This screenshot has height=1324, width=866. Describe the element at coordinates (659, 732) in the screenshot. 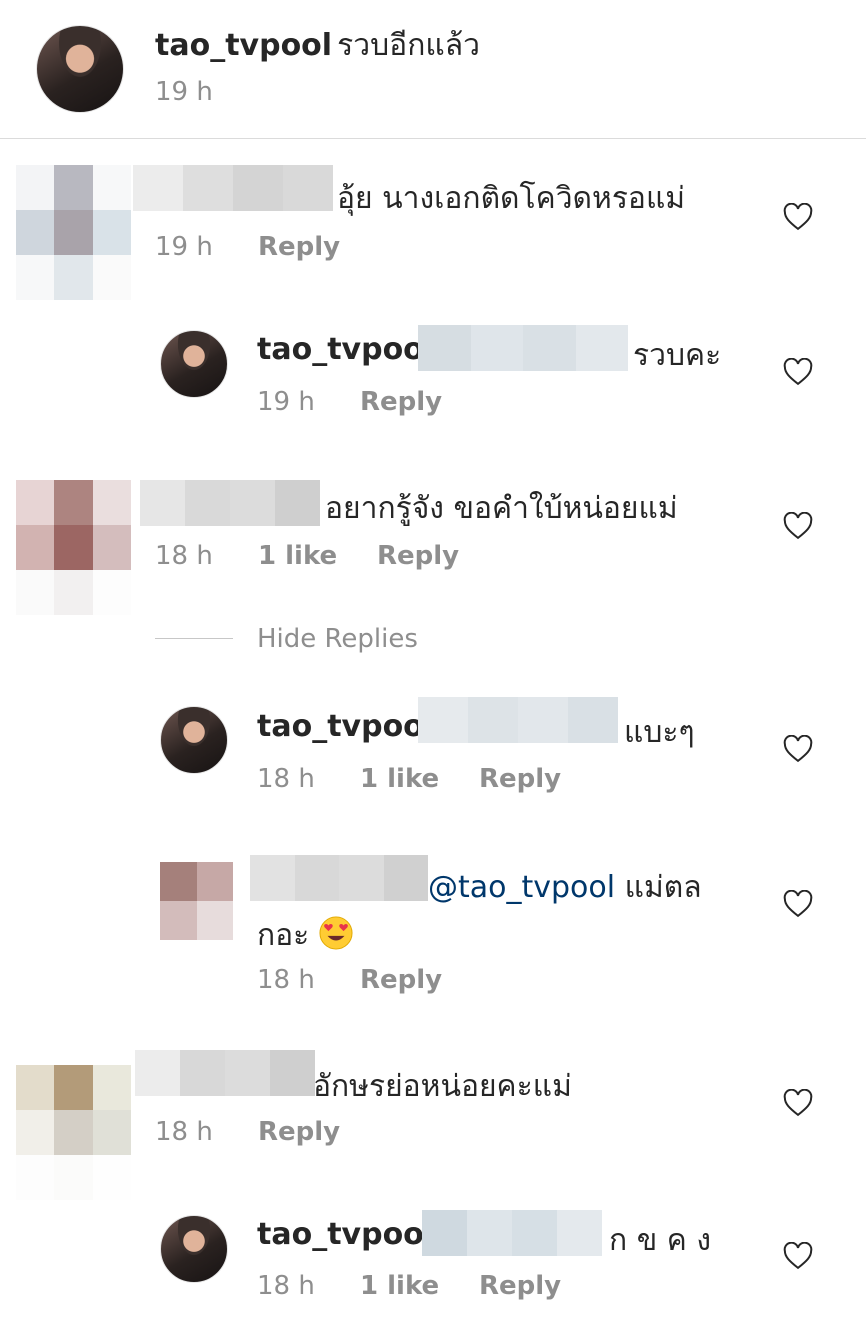

I see `comment-text: แบะๆ` at that location.